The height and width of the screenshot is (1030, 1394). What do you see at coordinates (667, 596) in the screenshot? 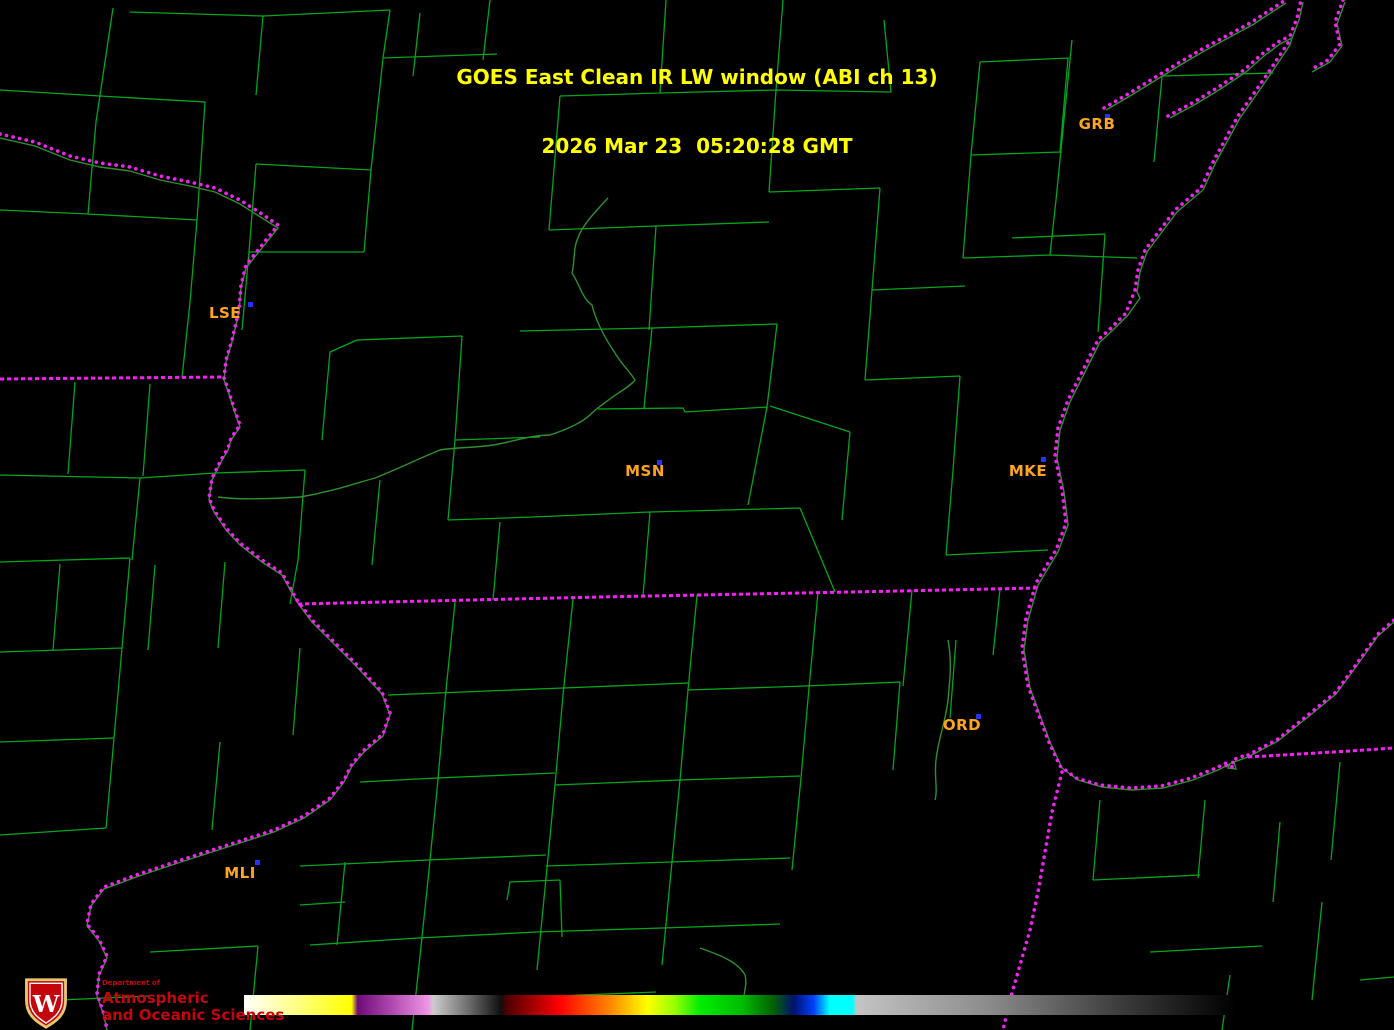
I see `wisconsin-illinois-border` at bounding box center [667, 596].